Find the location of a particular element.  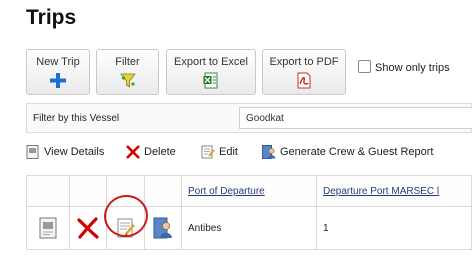

delete-label: Delete is located at coordinates (160, 152).